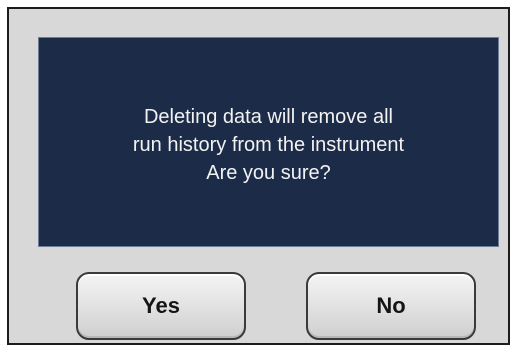 The width and height of the screenshot is (517, 352). What do you see at coordinates (268, 117) in the screenshot?
I see `message-line-1: Deleting data will remove all` at bounding box center [268, 117].